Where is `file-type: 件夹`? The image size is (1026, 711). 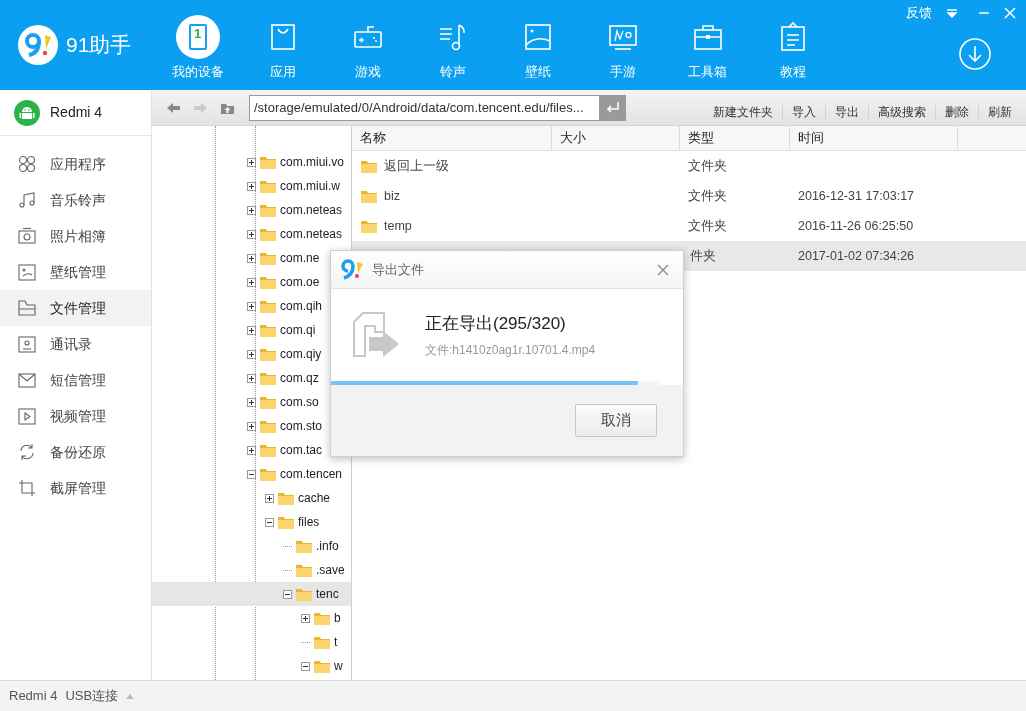
file-type: 件夹 is located at coordinates (703, 256).